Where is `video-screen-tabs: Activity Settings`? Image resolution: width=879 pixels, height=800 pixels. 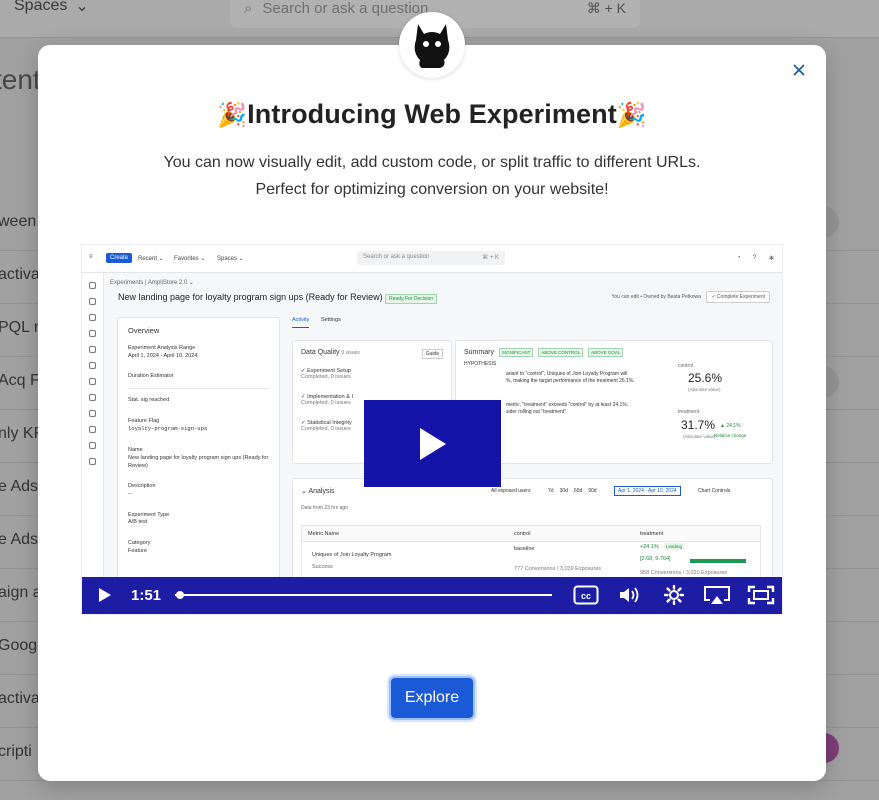 video-screen-tabs: Activity Settings is located at coordinates (321, 322).